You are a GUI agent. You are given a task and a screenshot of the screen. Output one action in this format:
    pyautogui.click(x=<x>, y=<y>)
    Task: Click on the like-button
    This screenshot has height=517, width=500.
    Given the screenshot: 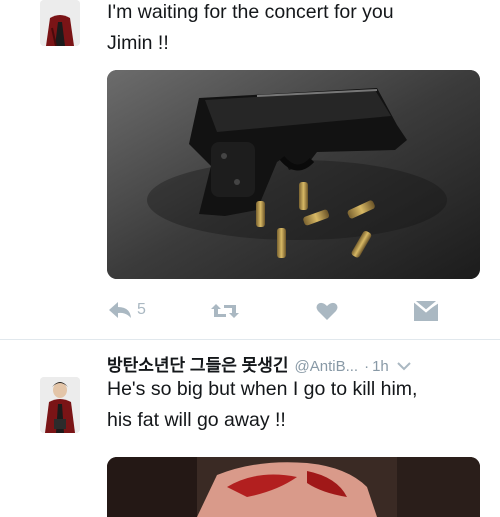 What is the action you would take?
    pyautogui.click(x=327, y=311)
    